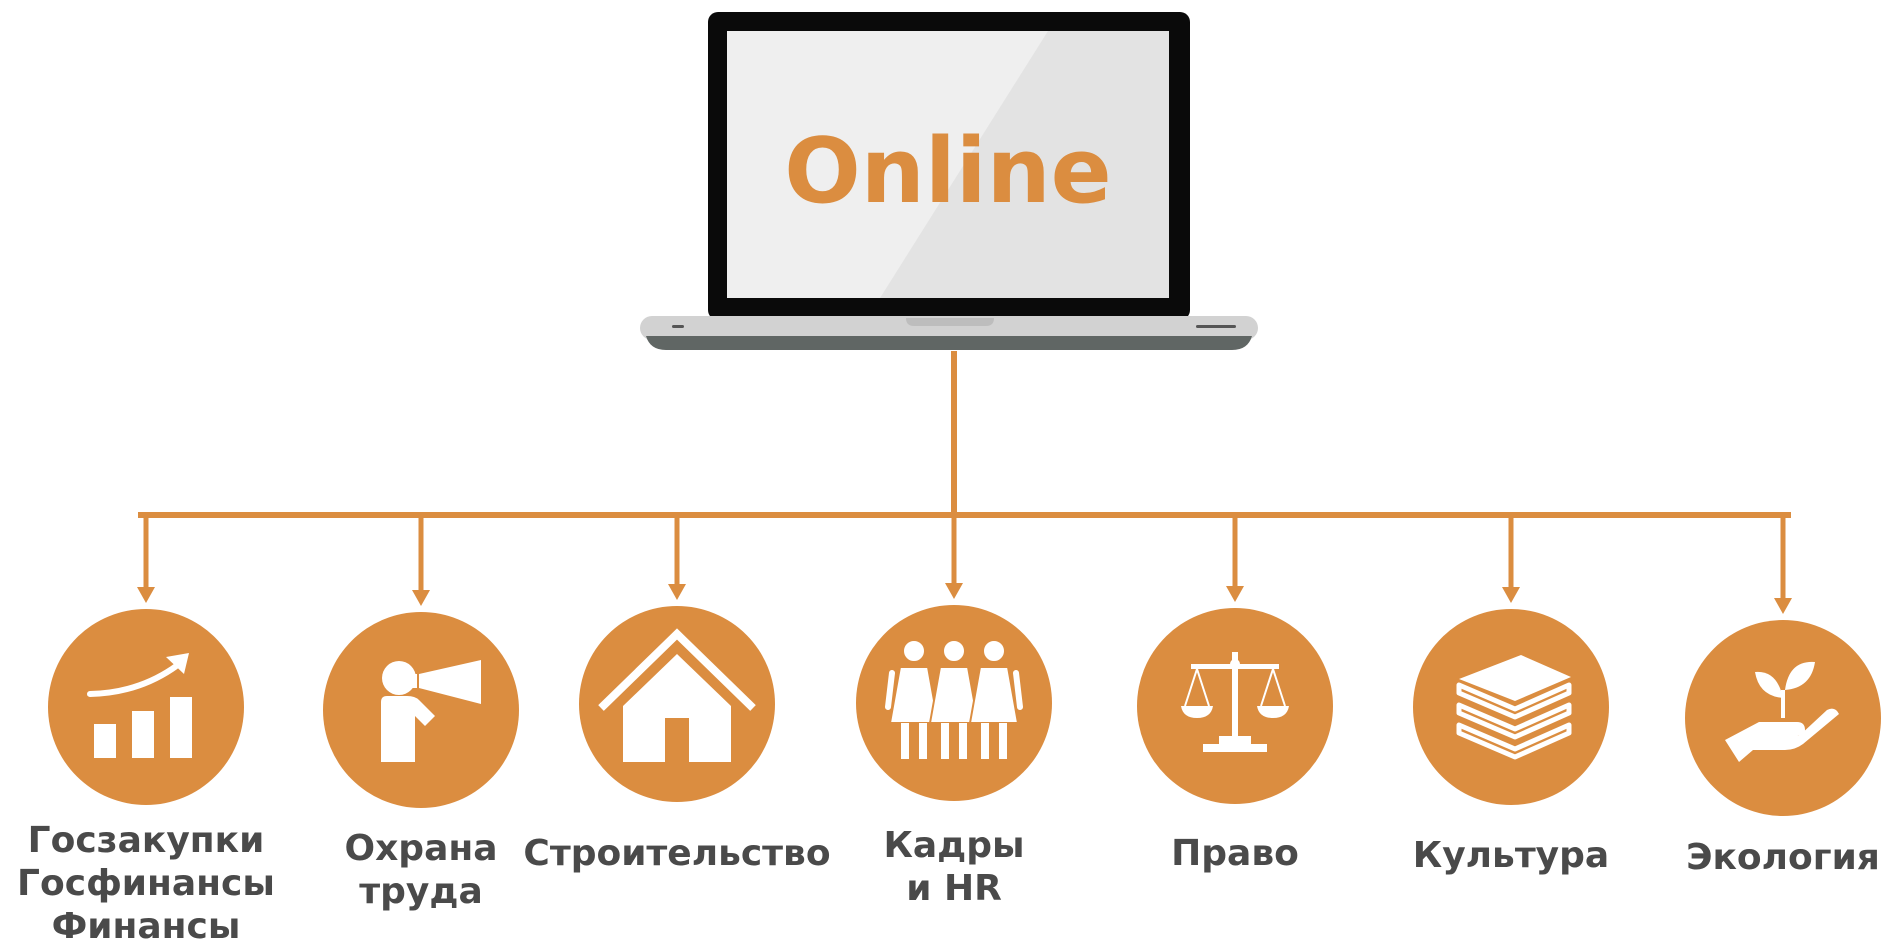 The width and height of the screenshot is (1900, 951). I want to click on node-label-ekologiya: Экология, so click(1783, 857).